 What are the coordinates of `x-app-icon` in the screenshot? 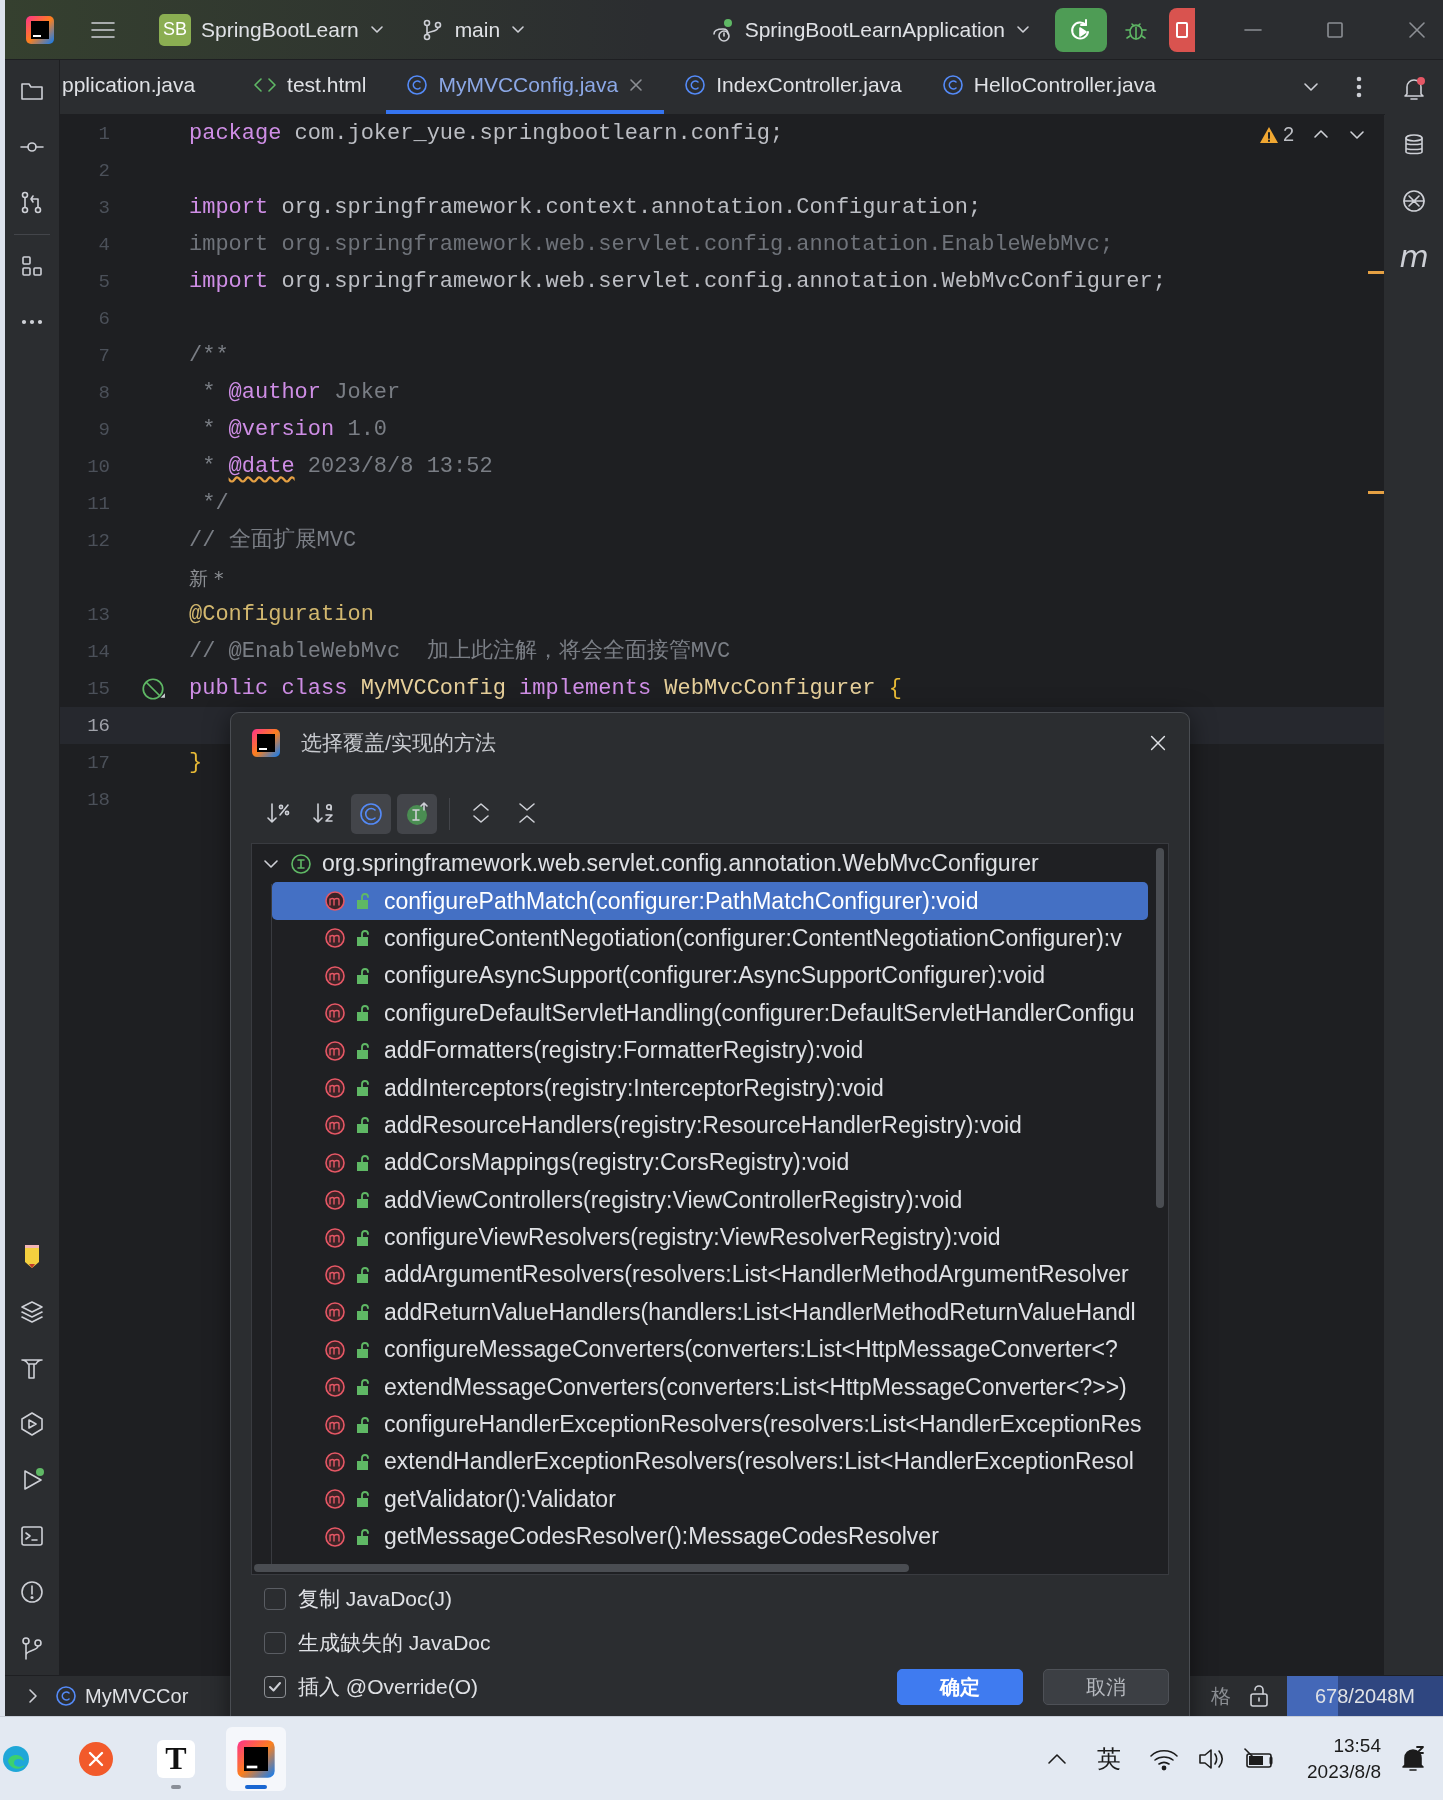 It's located at (96, 1758).